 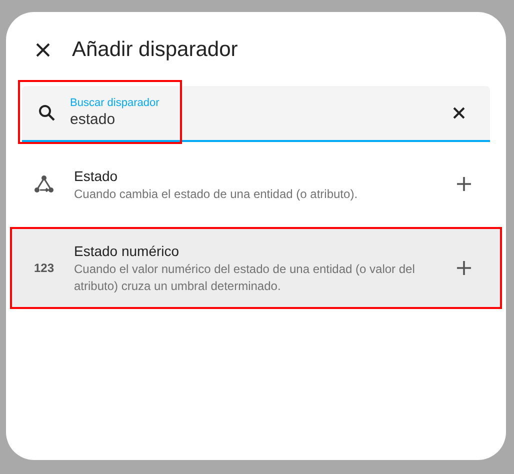 I want to click on number-icon: 123, so click(x=44, y=267).